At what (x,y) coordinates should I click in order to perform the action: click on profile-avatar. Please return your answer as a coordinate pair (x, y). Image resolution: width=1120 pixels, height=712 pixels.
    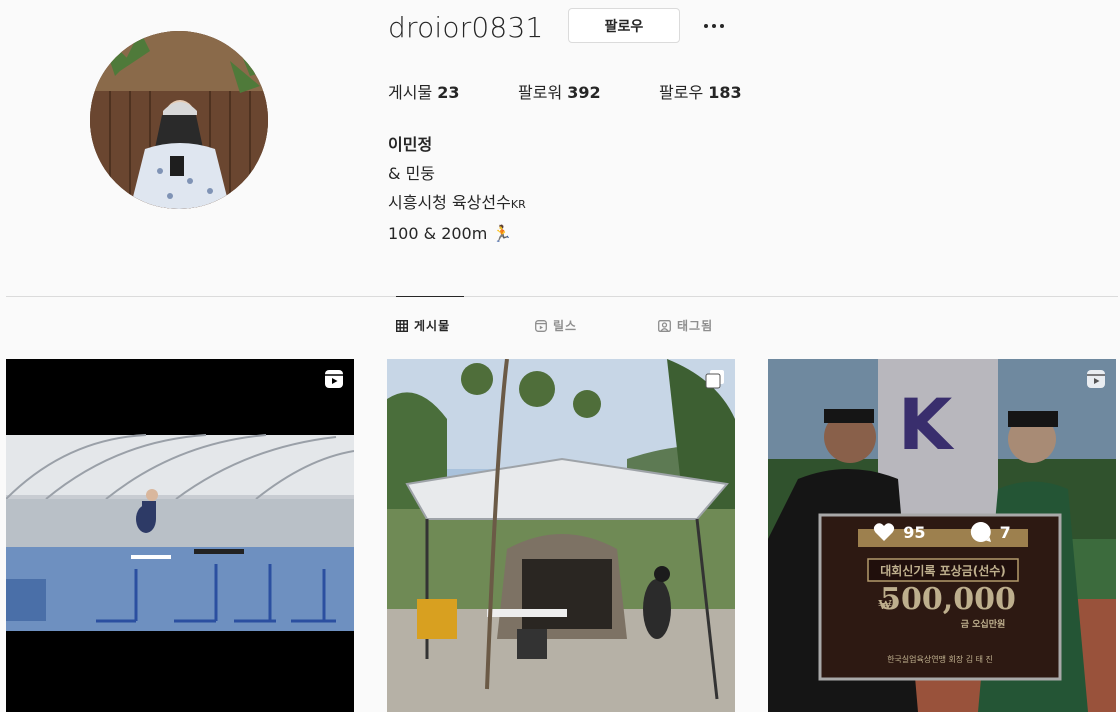
    Looking at the image, I should click on (179, 120).